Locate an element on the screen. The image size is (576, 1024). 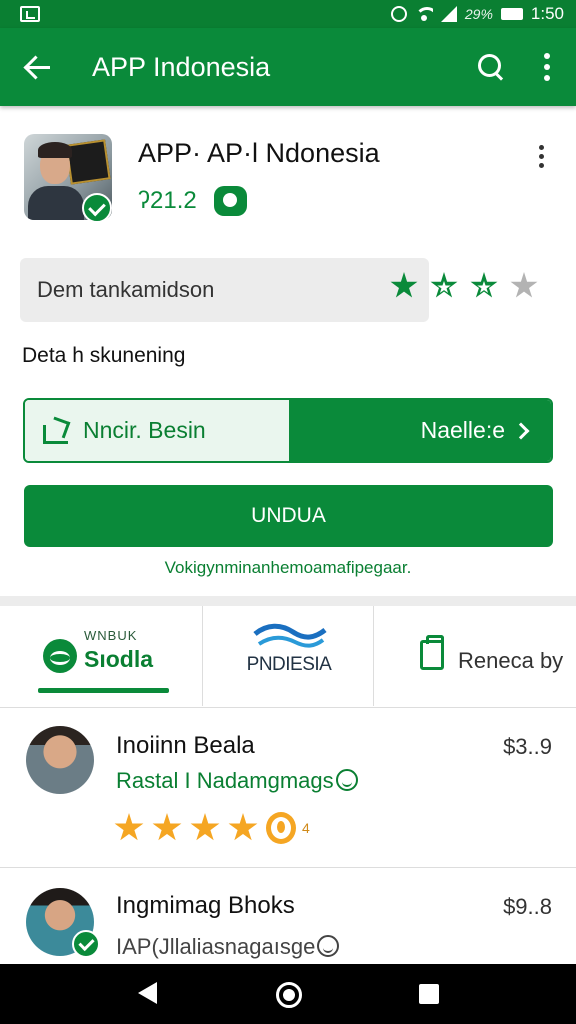
next-button: Naelle:e is located at coordinates (420, 430).